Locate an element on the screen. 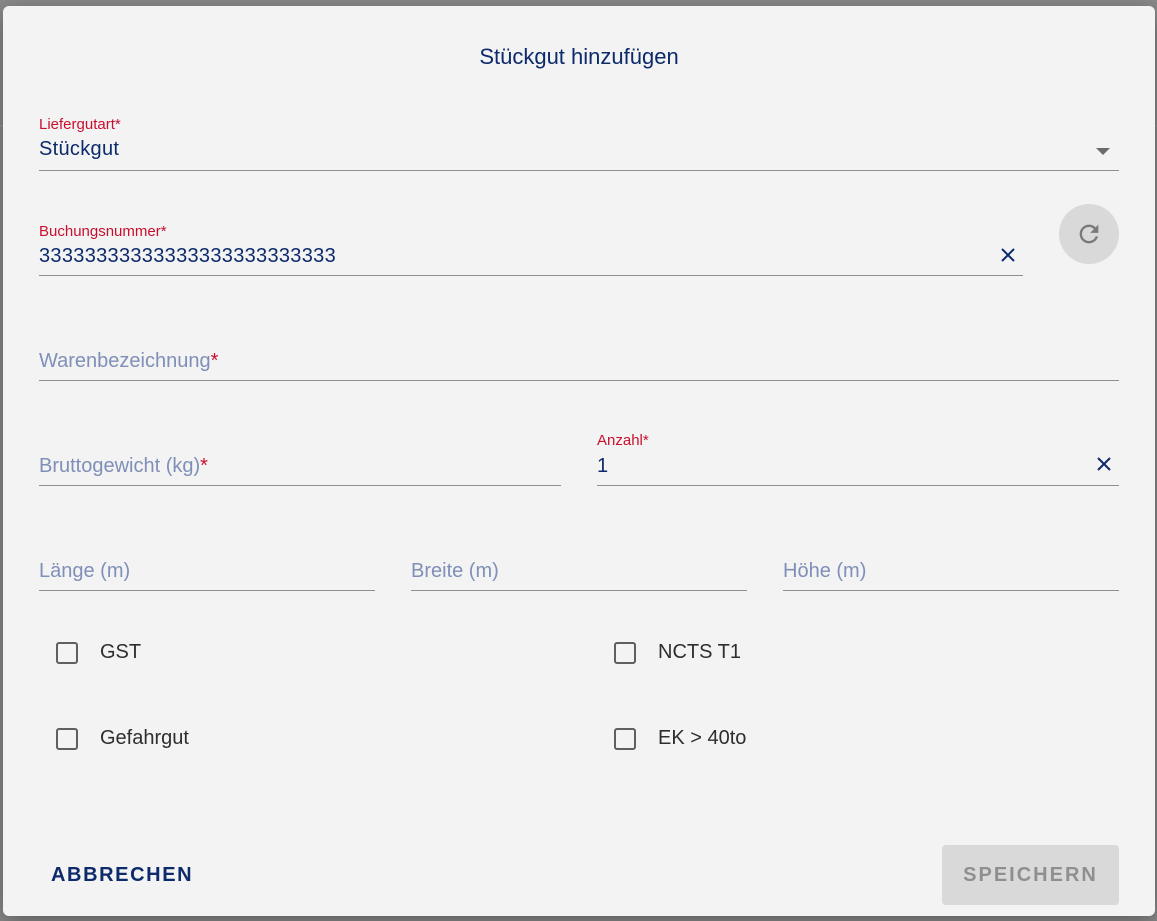 The width and height of the screenshot is (1157, 921). bruttogewicht-field: Bruttogewicht (kg)* is located at coordinates (300, 463).